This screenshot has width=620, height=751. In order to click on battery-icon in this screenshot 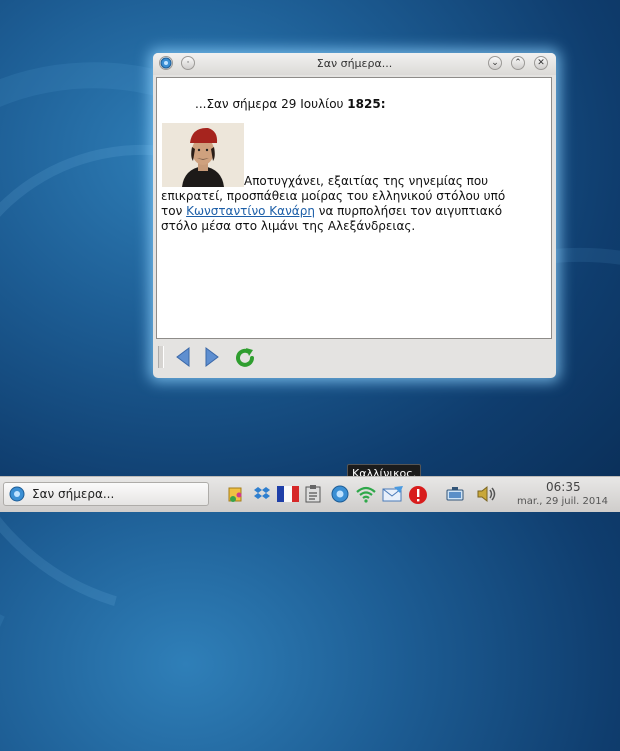, I will do `click(455, 496)`.